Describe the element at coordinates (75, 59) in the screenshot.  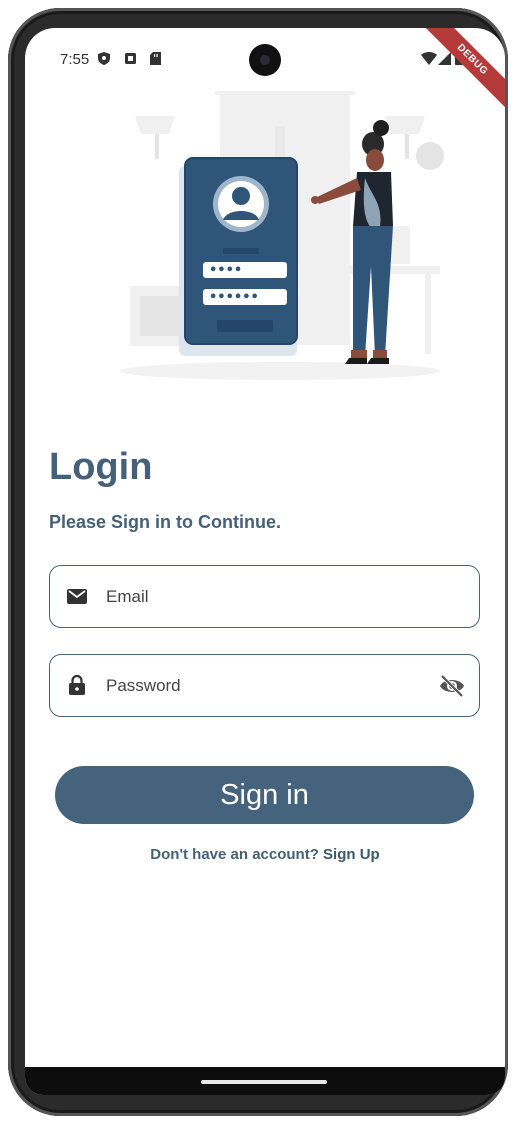
I see `status-time: 7:55` at that location.